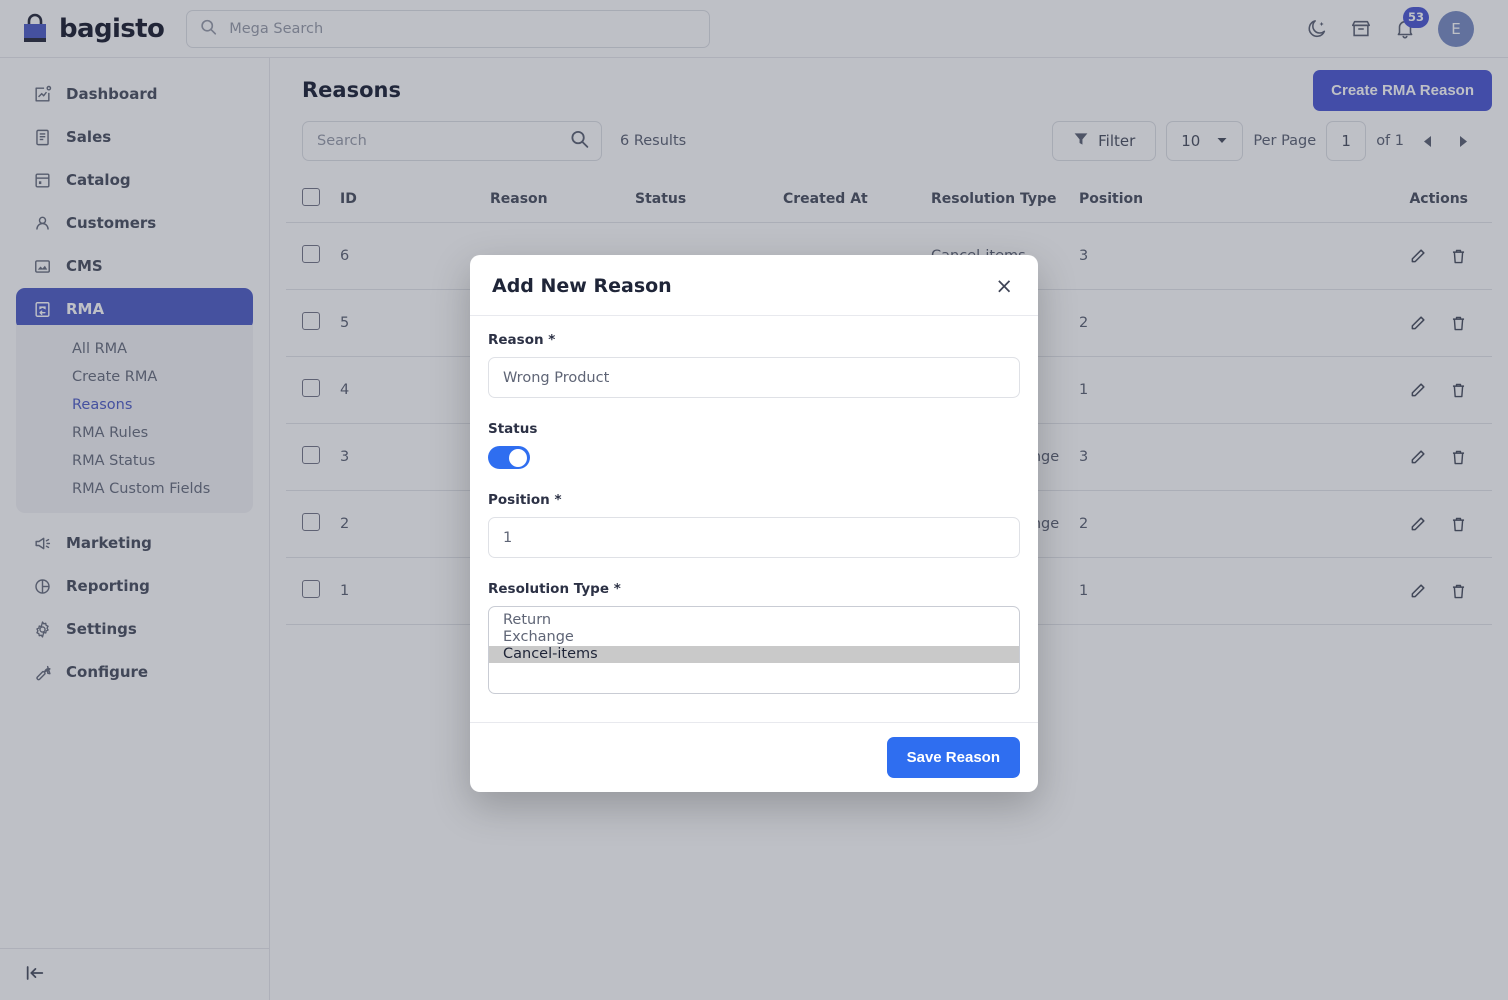 This screenshot has height=1000, width=1508. I want to click on resolution-option: Exchange, so click(754, 637).